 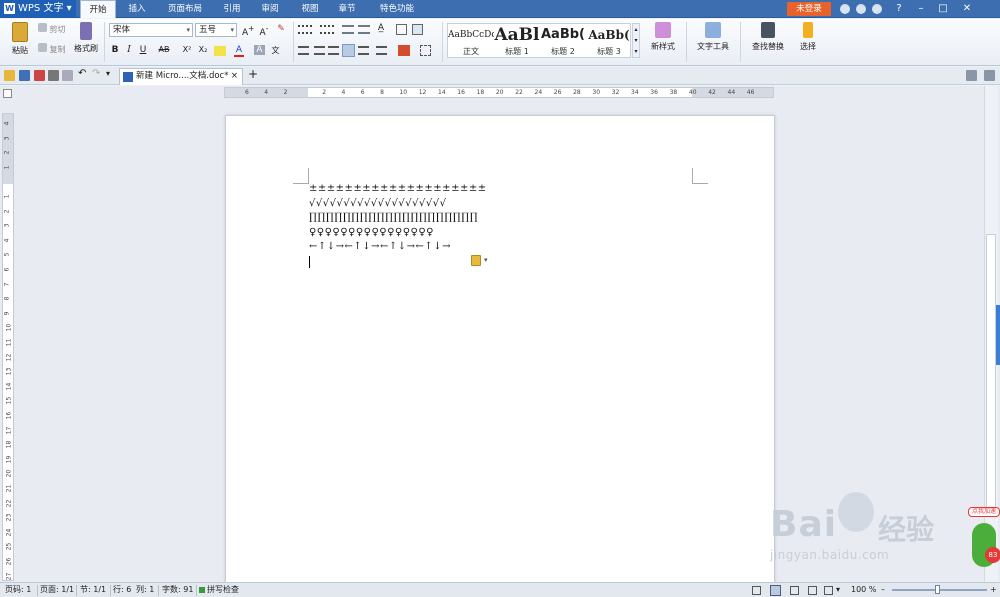 What do you see at coordinates (989, 75) in the screenshot?
I see `close-doc-icon` at bounding box center [989, 75].